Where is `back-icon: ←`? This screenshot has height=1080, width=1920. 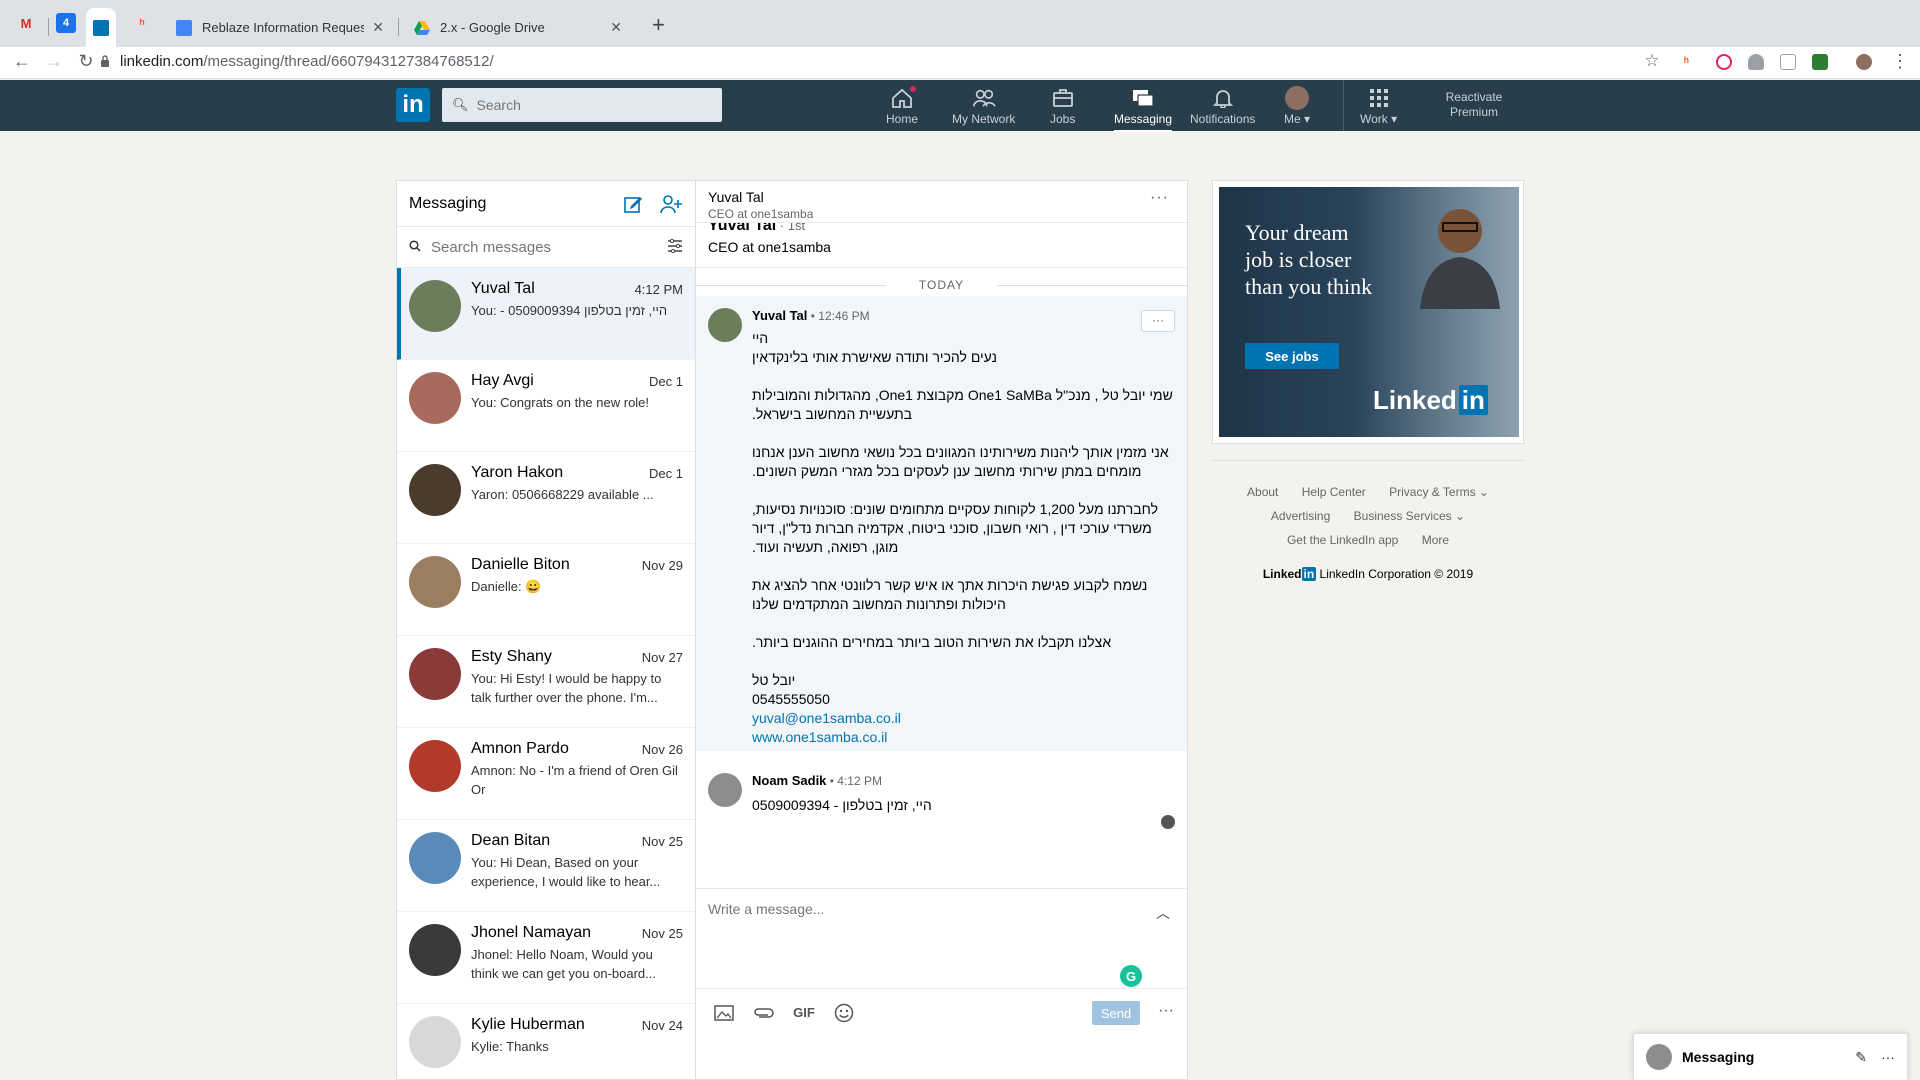 back-icon: ← is located at coordinates (22, 61).